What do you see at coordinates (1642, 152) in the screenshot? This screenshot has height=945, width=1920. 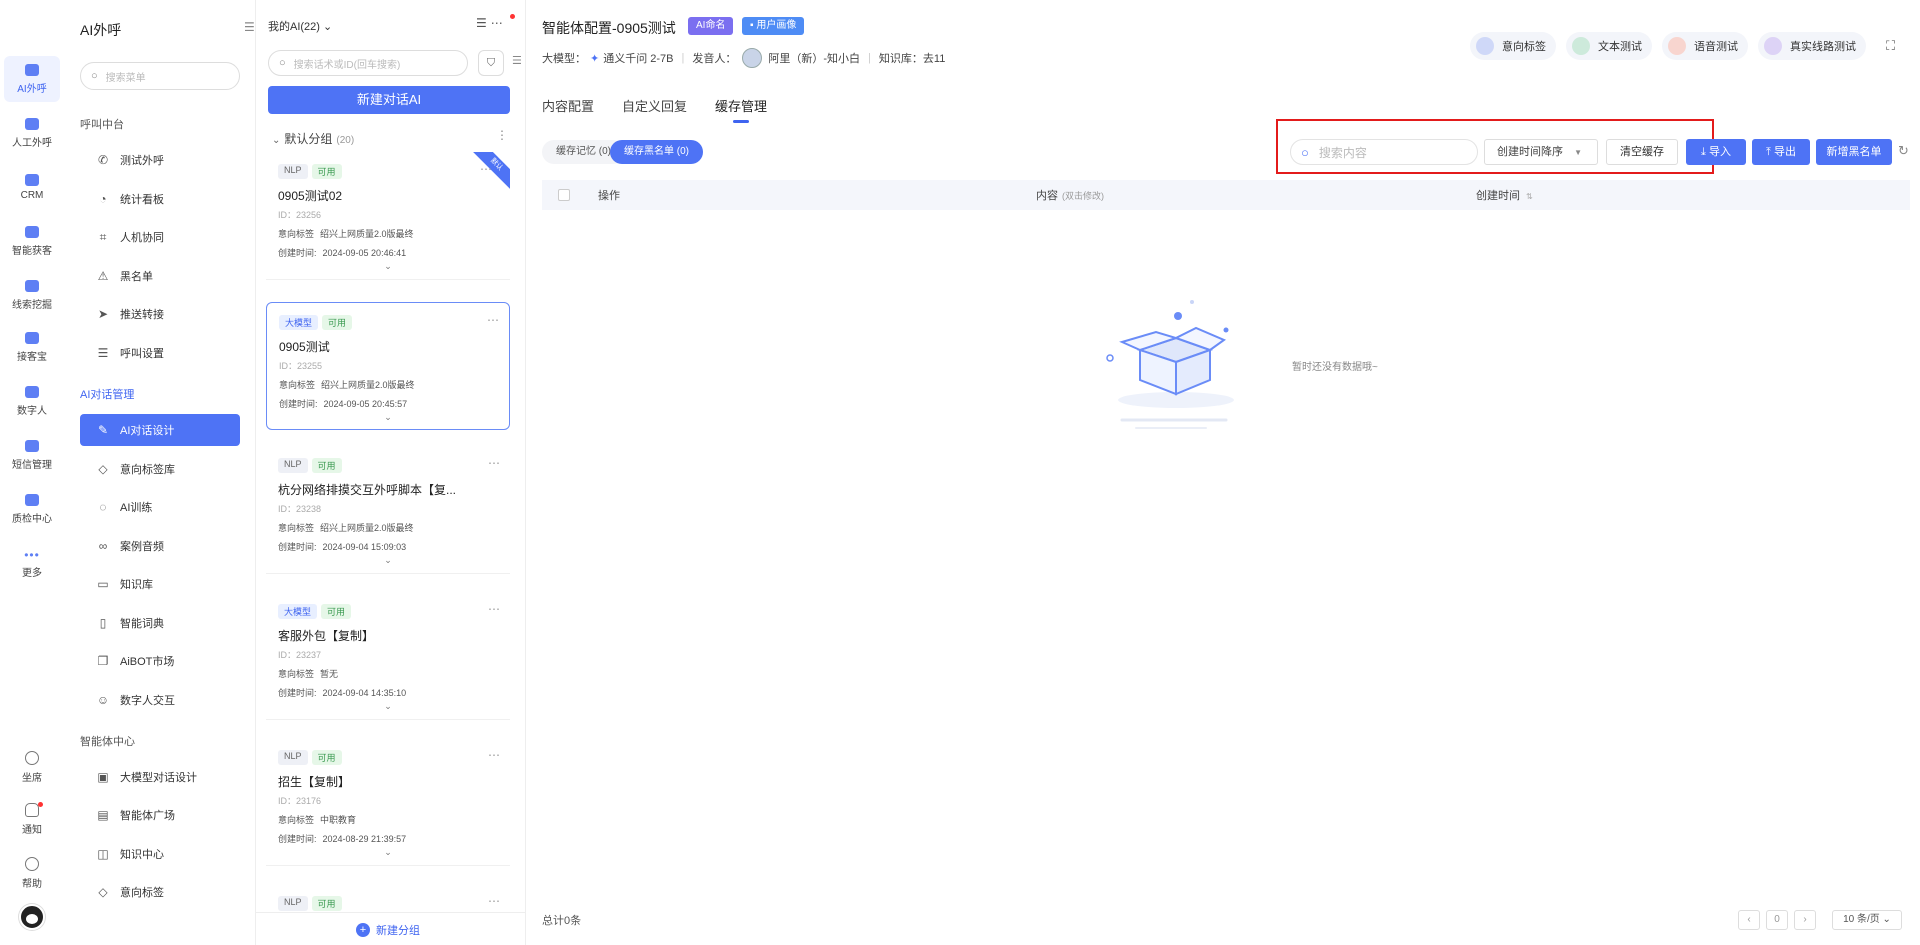 I see `clear-cache-button: 清空缓存` at bounding box center [1642, 152].